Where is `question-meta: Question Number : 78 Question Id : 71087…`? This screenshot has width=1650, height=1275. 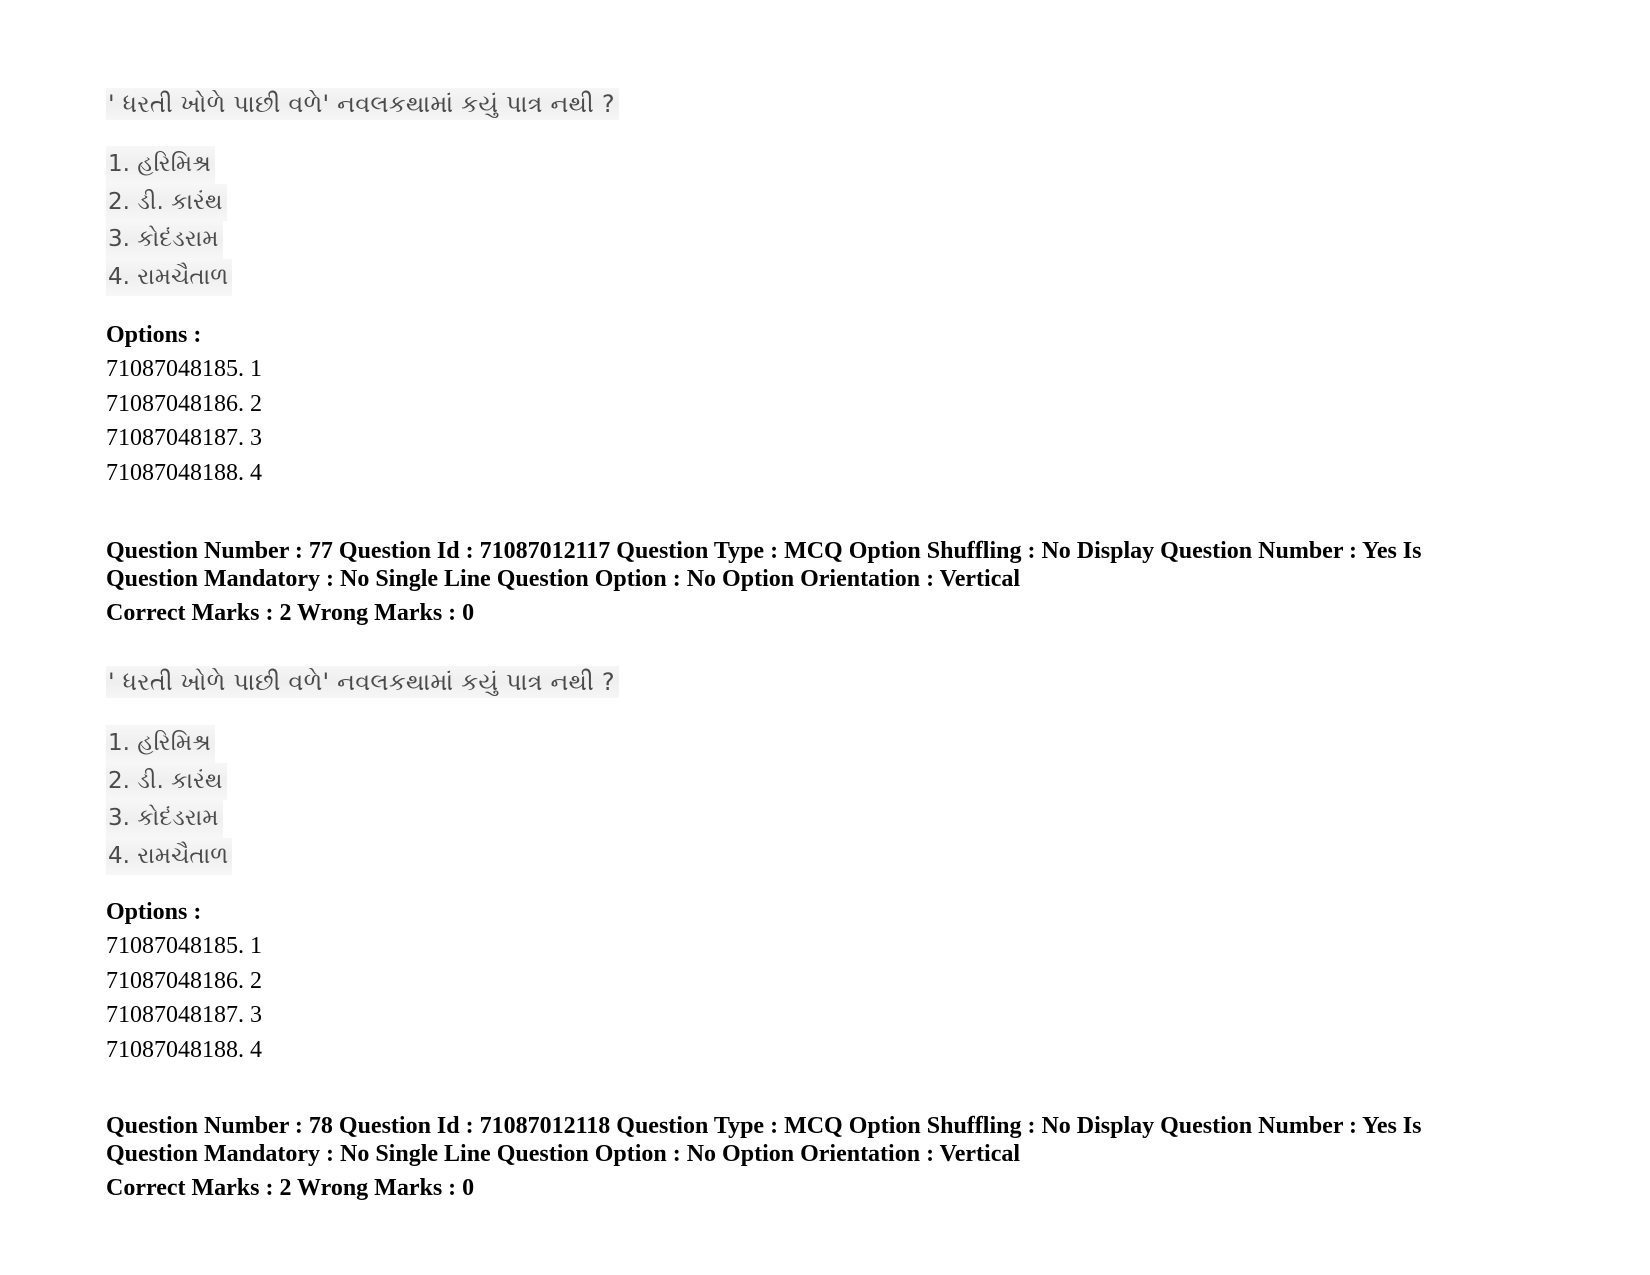
question-meta: Question Number : 78 Question Id : 71087… is located at coordinates (816, 1140).